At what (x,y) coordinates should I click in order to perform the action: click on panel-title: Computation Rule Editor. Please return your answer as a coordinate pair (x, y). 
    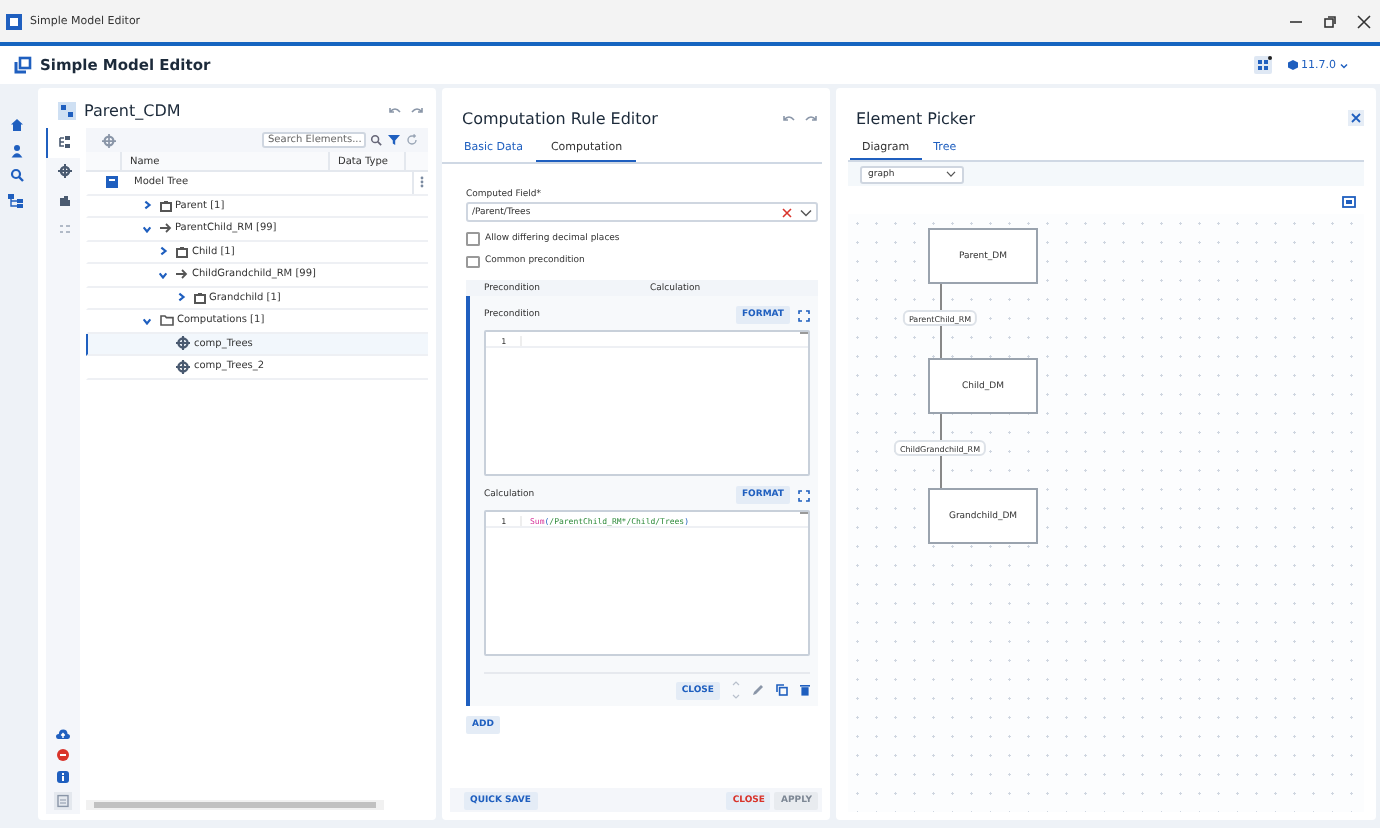
    Looking at the image, I should click on (560, 118).